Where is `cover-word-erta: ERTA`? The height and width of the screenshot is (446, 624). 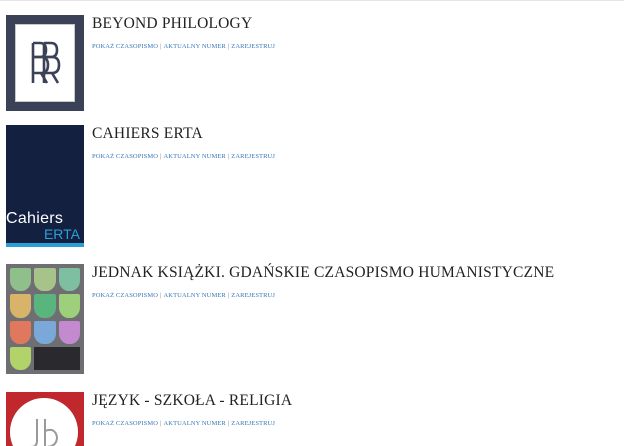
cover-word-erta: ERTA is located at coordinates (61, 234).